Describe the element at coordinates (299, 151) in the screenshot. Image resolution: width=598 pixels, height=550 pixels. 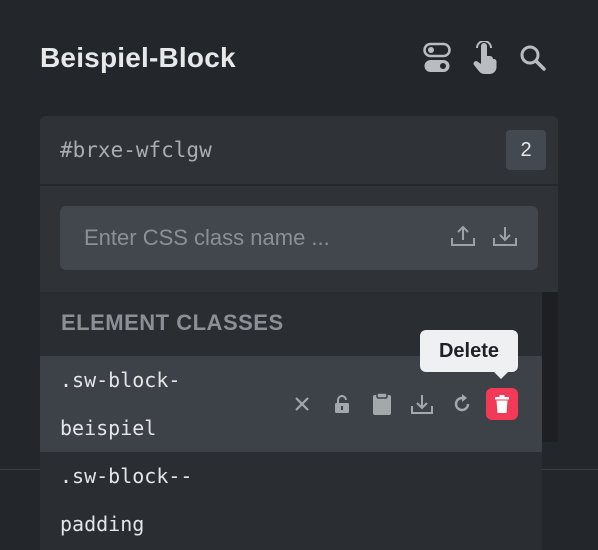
I see `element-id-row: #brxe-wfclgw 2` at that location.